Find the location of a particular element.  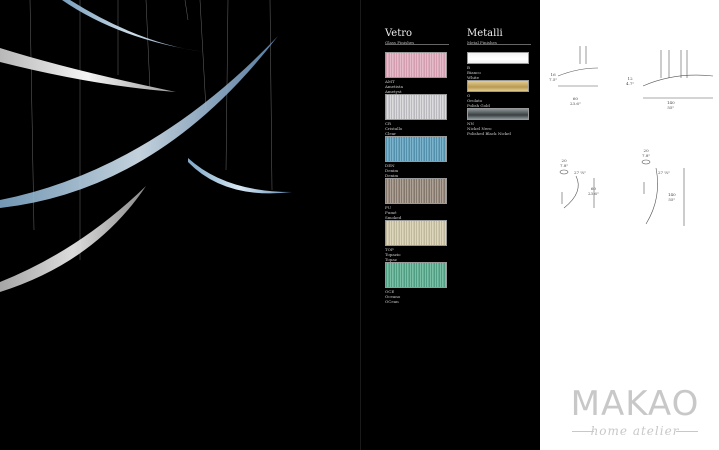

brand-rule-right is located at coordinates (687, 431).